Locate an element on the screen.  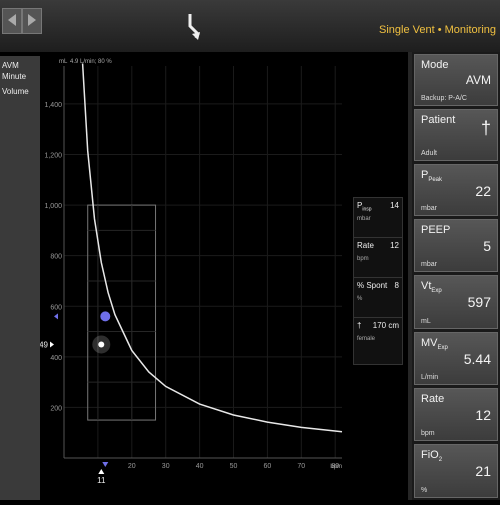
mode-backup: Backup: P-A/C is located at coordinates (444, 98).